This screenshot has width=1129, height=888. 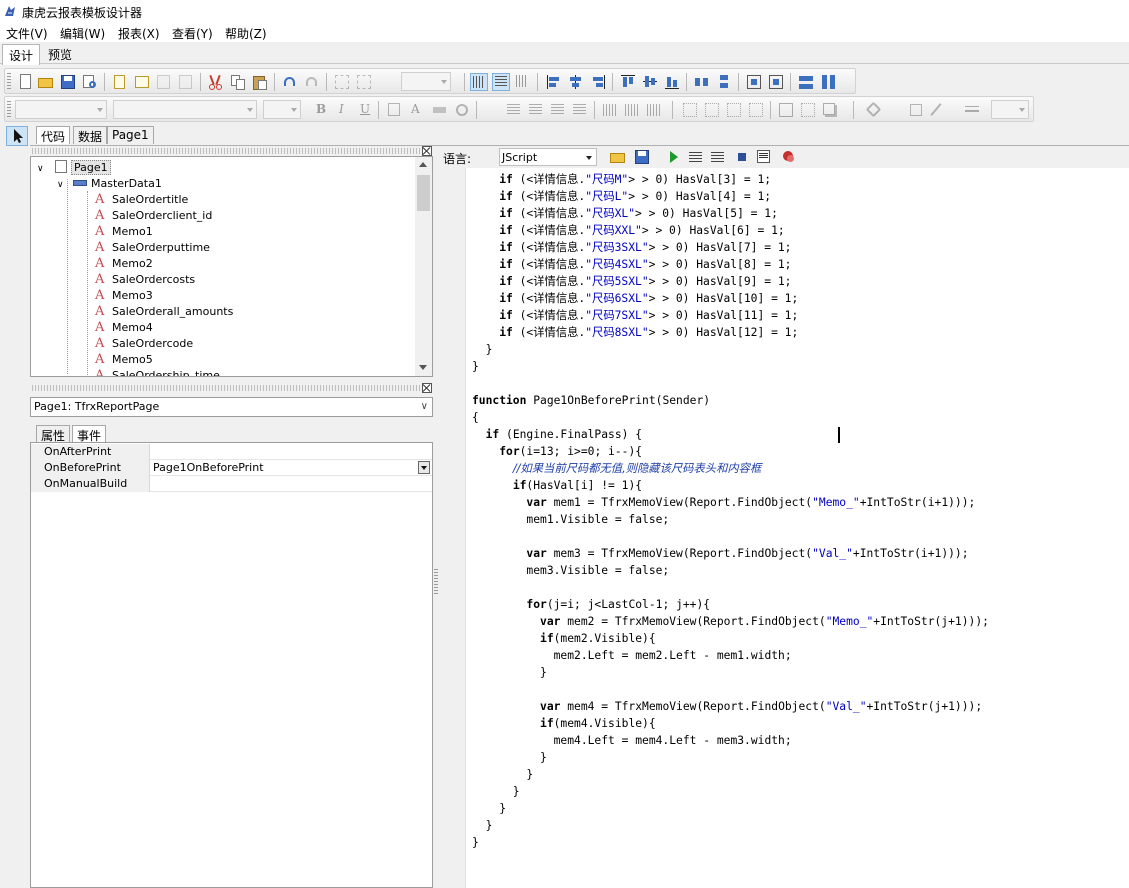 I want to click on text-align-right-icon, so click(x=558, y=110).